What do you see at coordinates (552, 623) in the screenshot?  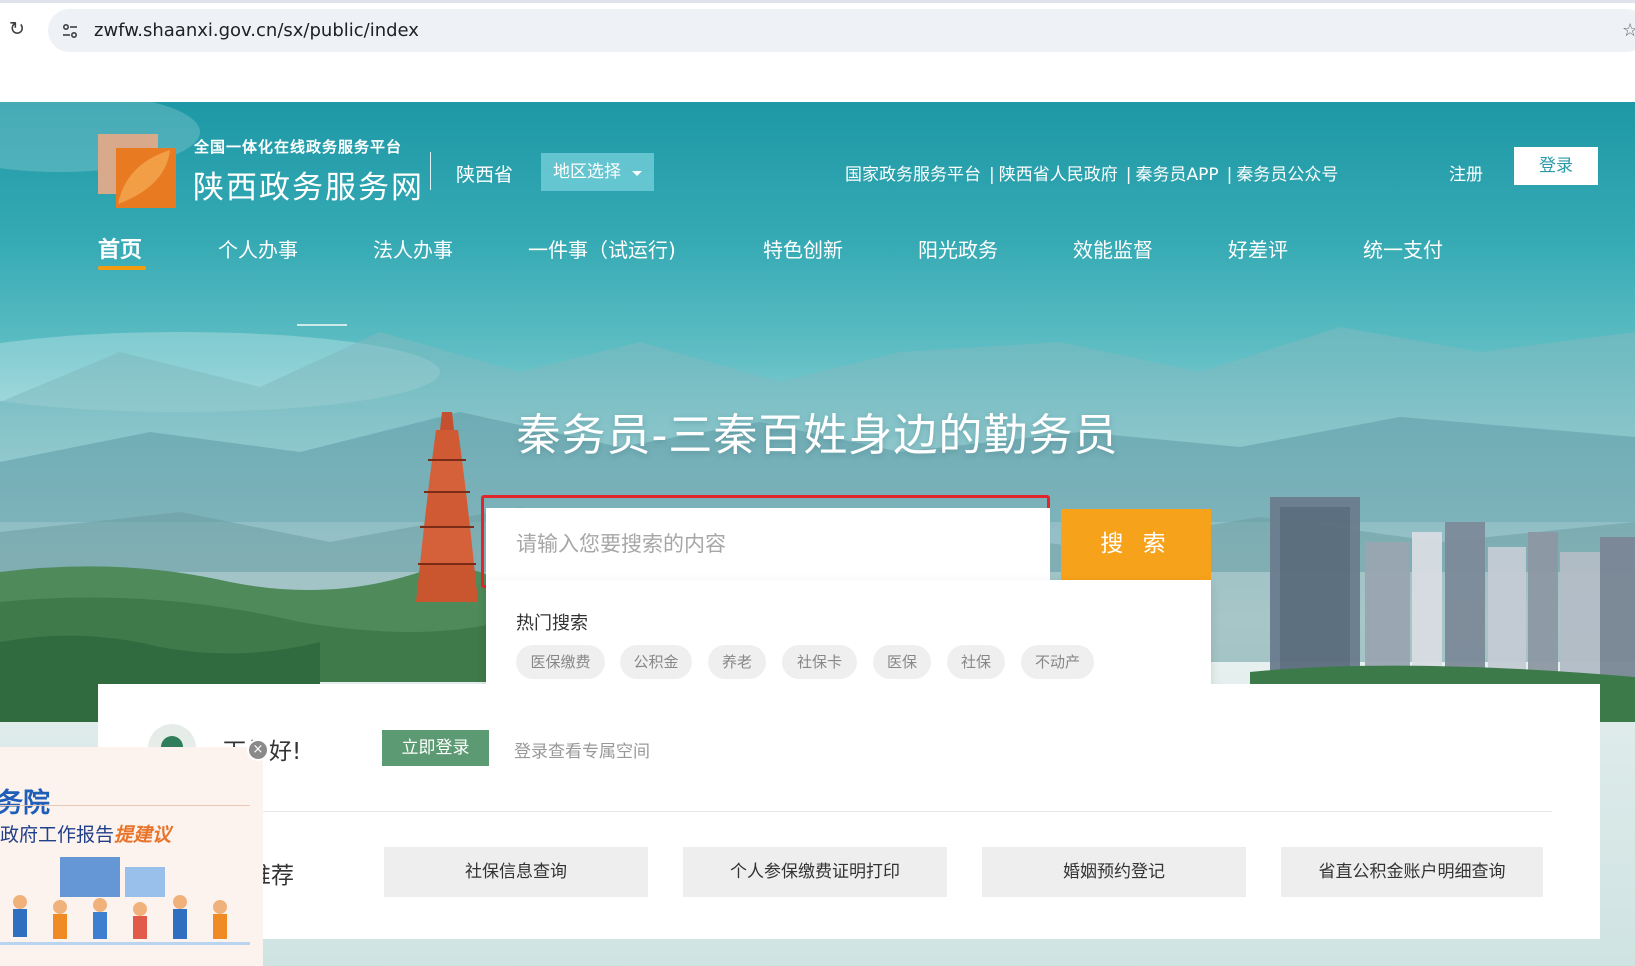 I see `hot-search-title: 热门搜索` at bounding box center [552, 623].